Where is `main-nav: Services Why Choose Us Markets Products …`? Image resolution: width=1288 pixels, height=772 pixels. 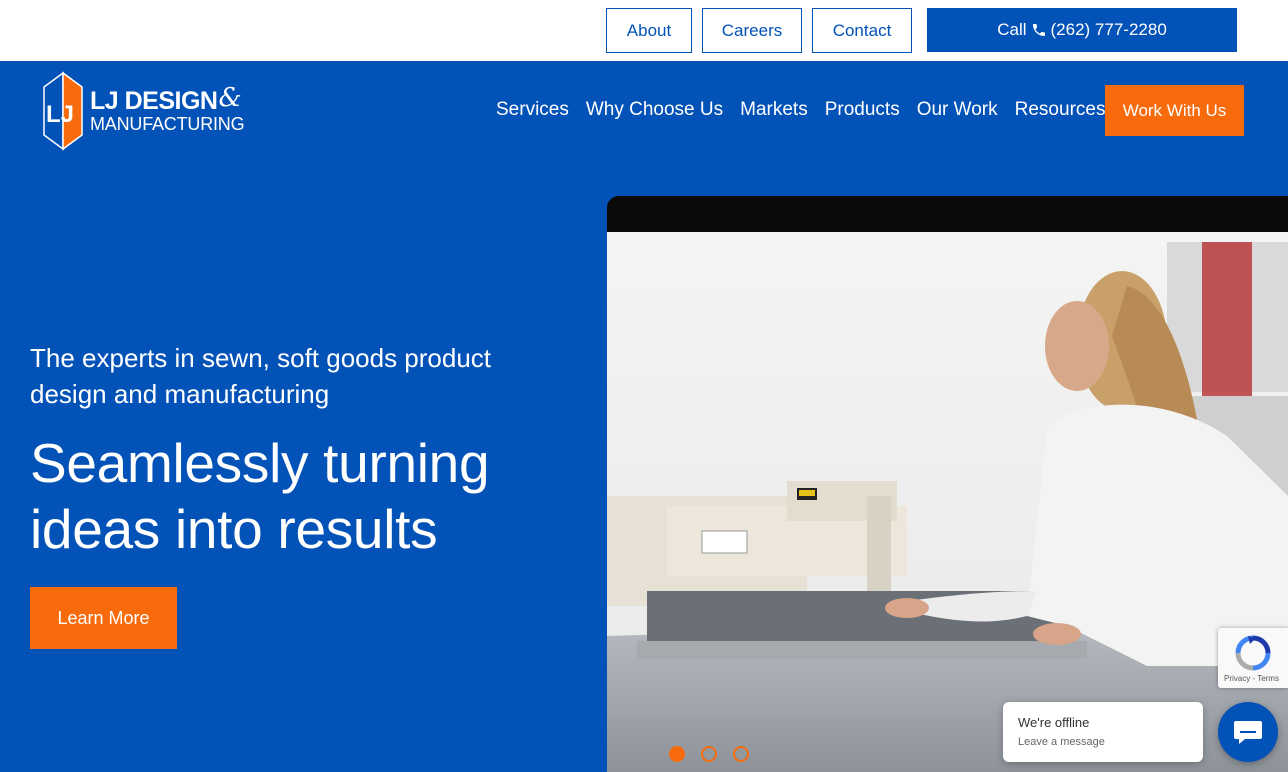
main-nav: Services Why Choose Us Markets Products … is located at coordinates (800, 110).